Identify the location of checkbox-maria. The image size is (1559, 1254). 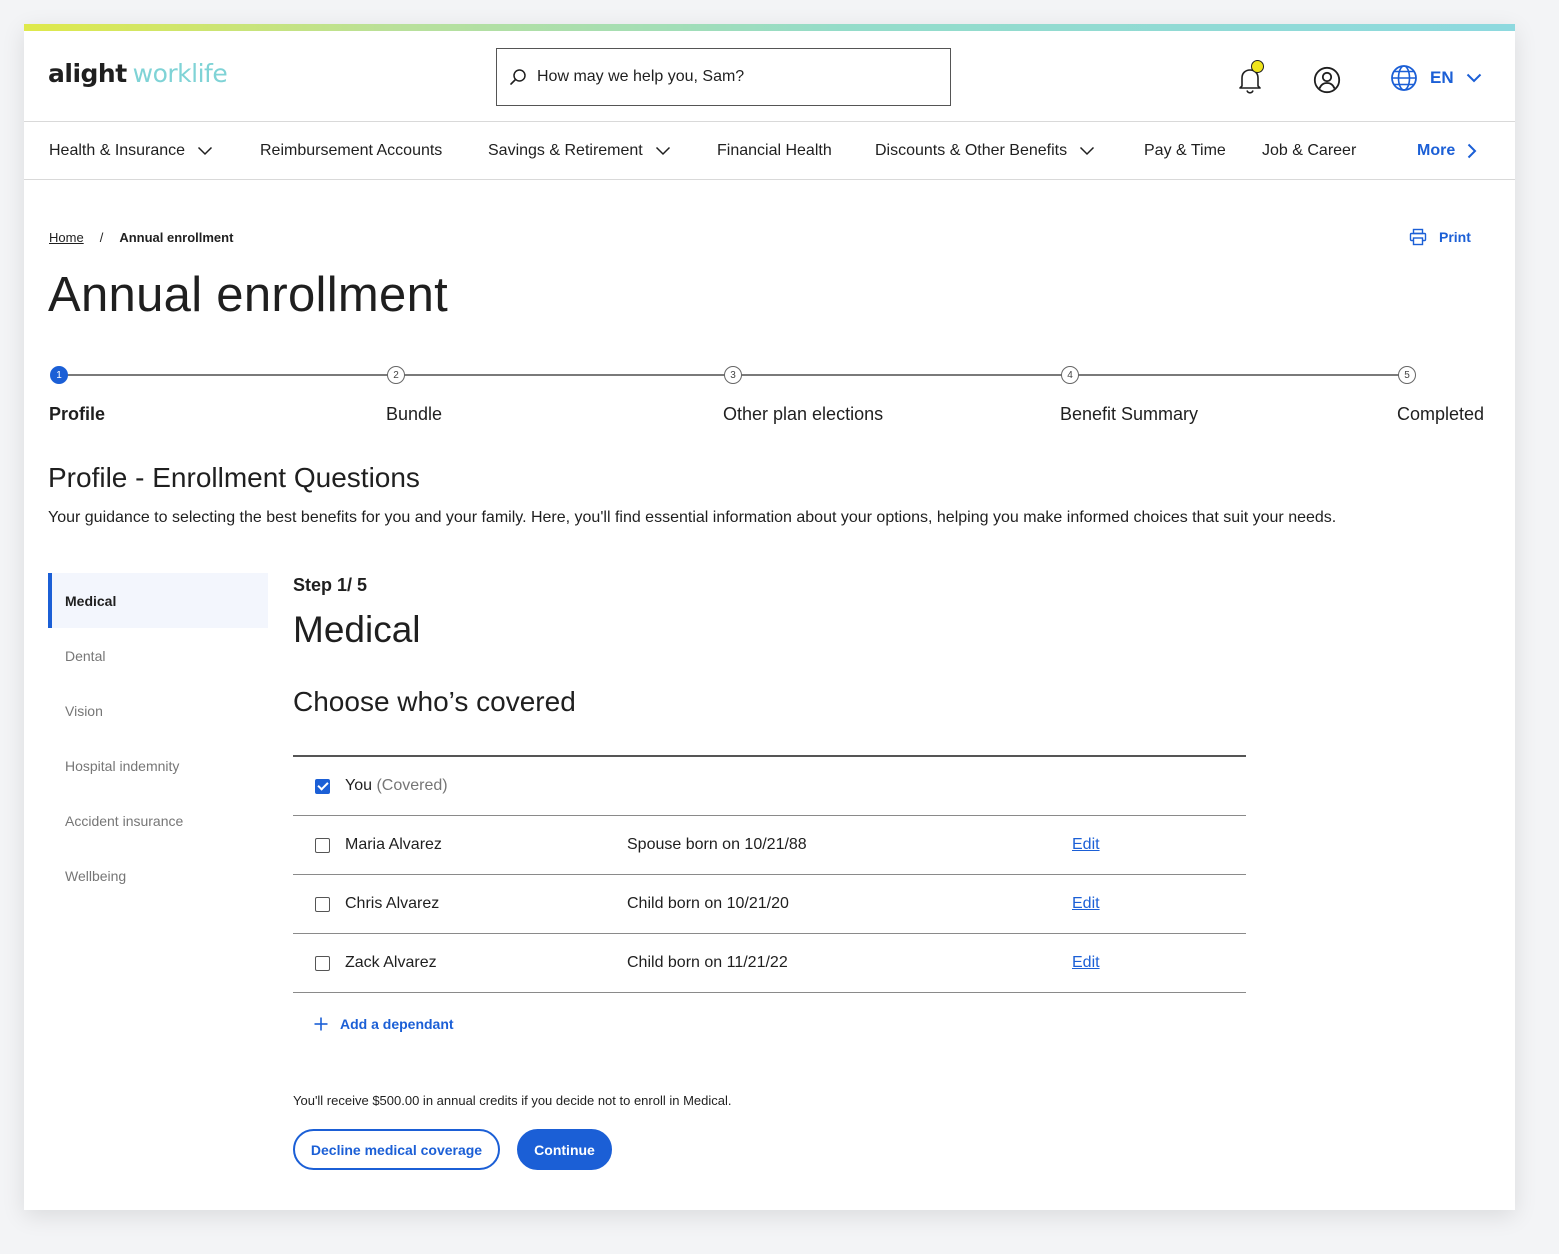
(322, 845).